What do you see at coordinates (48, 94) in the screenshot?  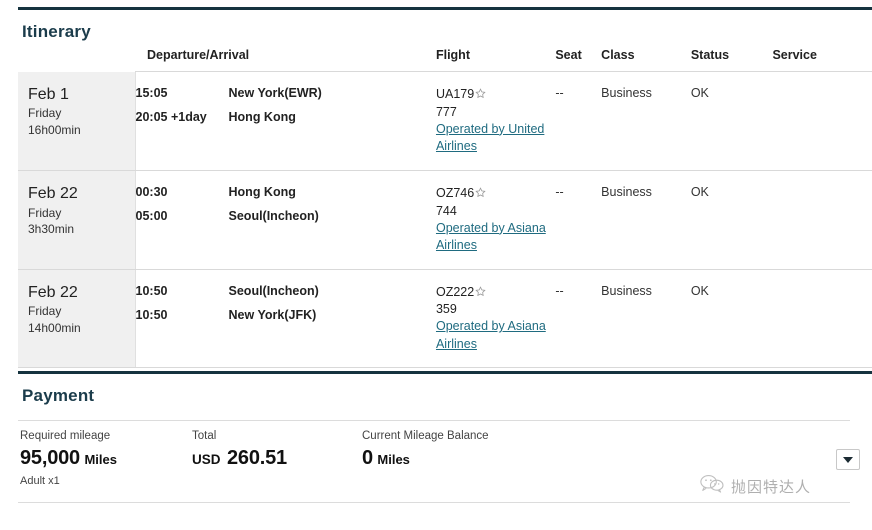 I see `flight-date: Feb 1` at bounding box center [48, 94].